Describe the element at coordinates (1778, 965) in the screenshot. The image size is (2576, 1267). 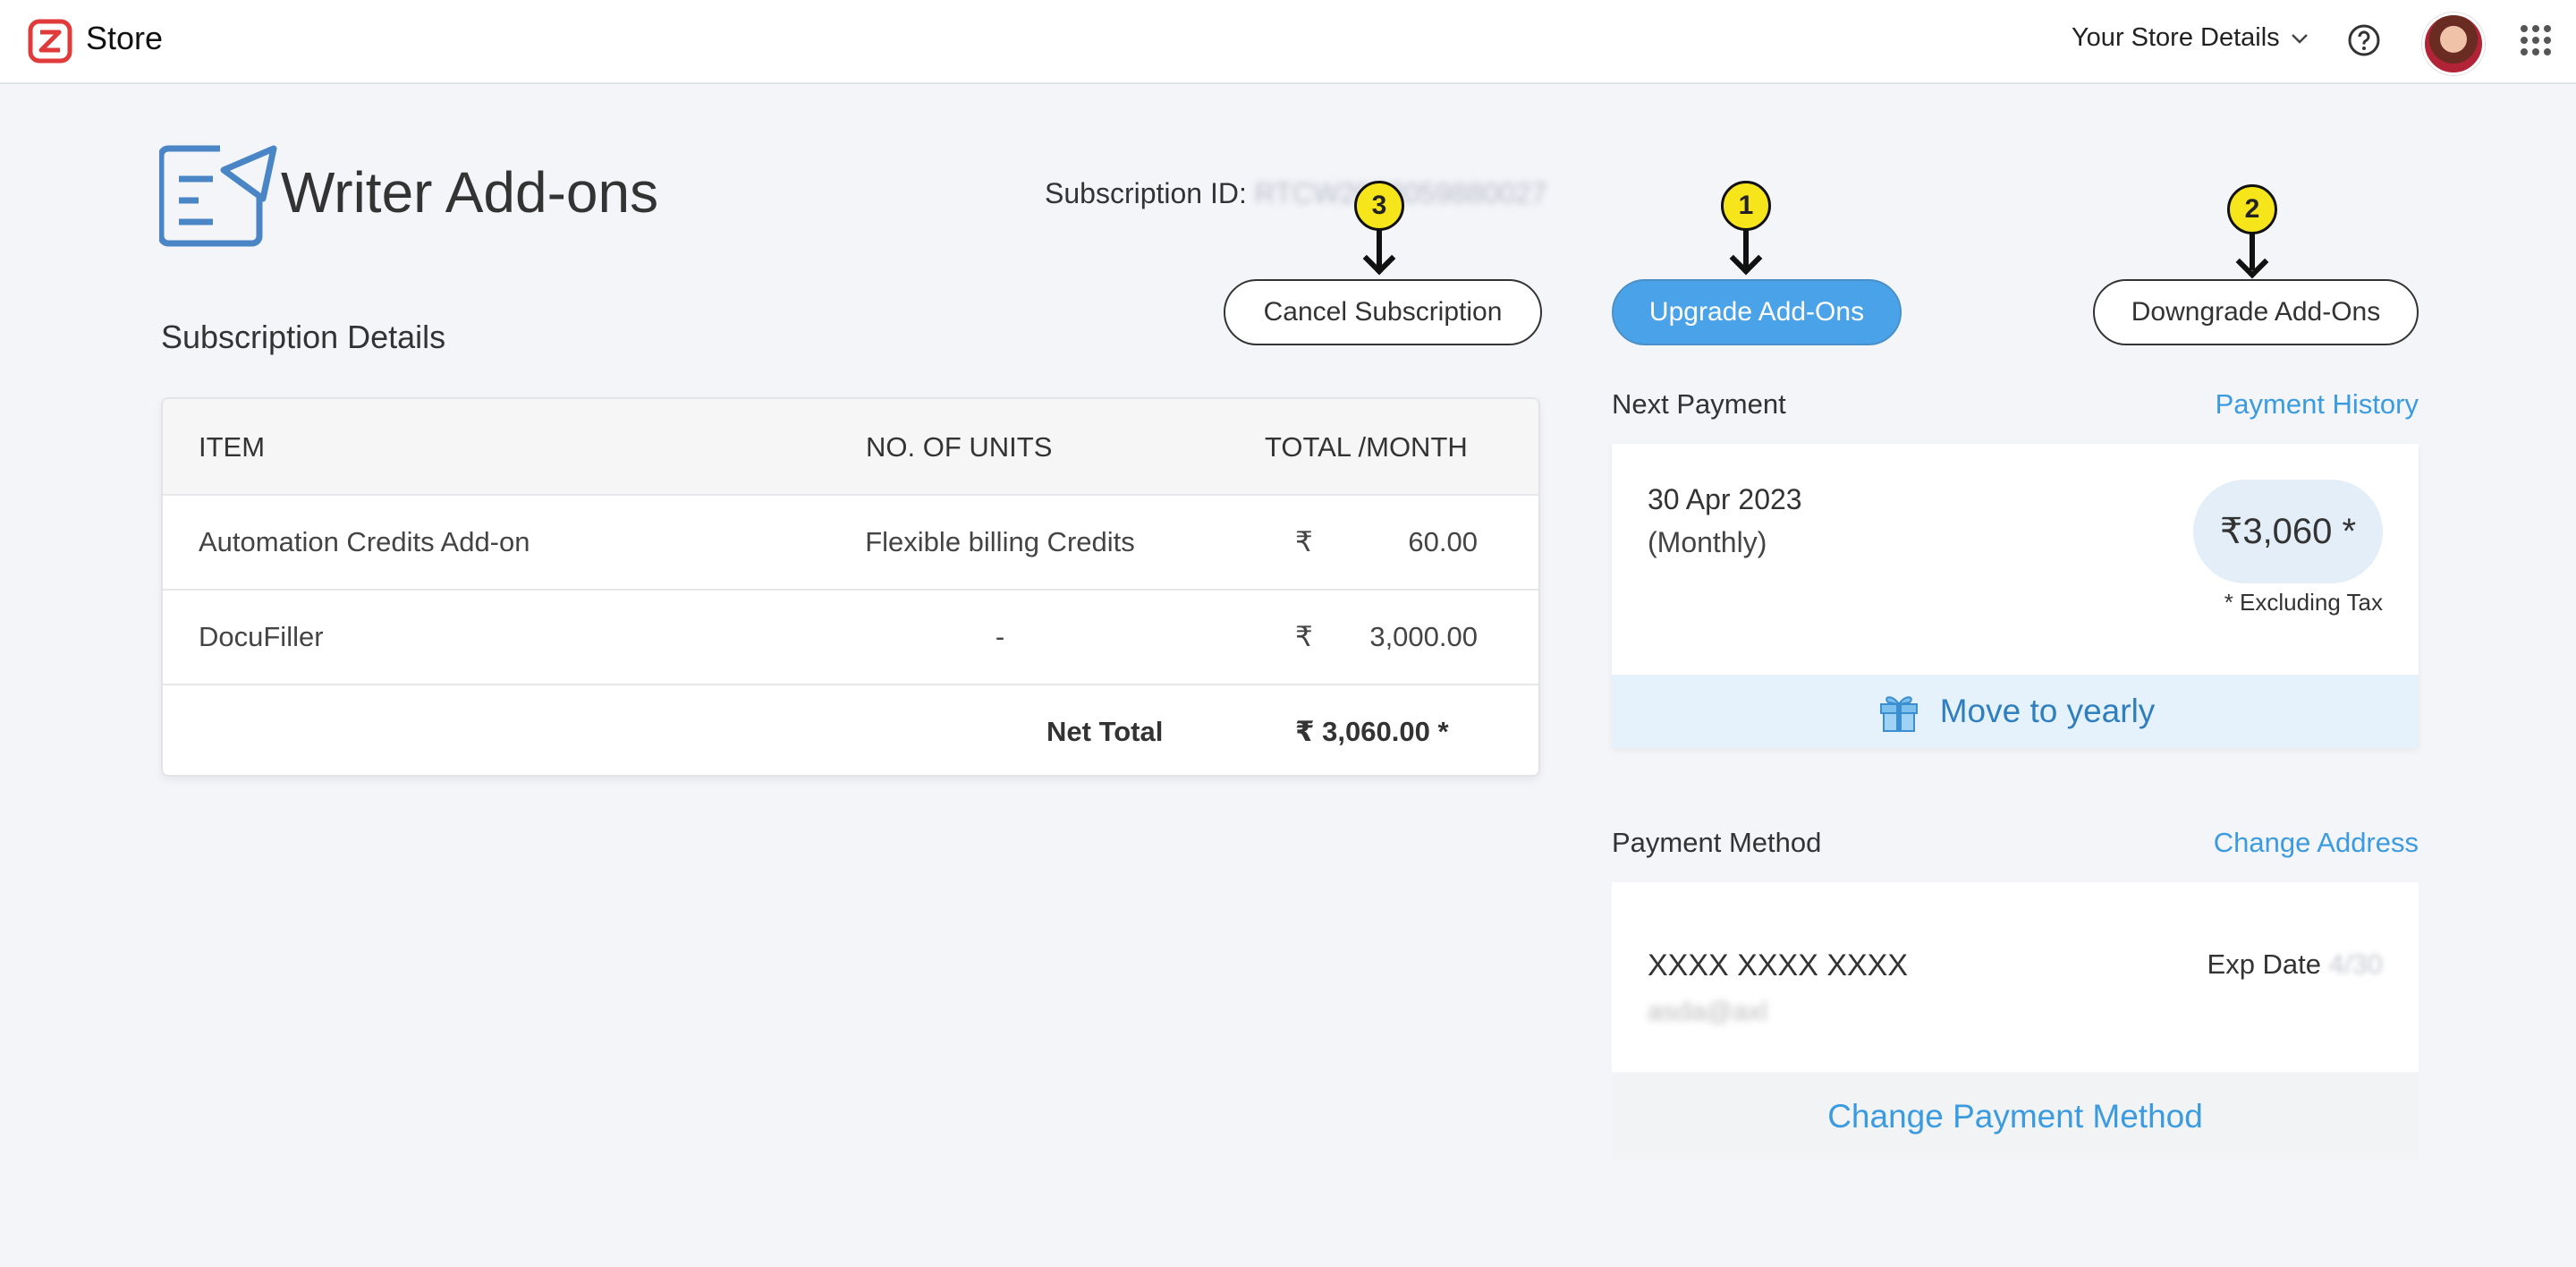
I see `card-number: XXXX XXXX XXXX` at that location.